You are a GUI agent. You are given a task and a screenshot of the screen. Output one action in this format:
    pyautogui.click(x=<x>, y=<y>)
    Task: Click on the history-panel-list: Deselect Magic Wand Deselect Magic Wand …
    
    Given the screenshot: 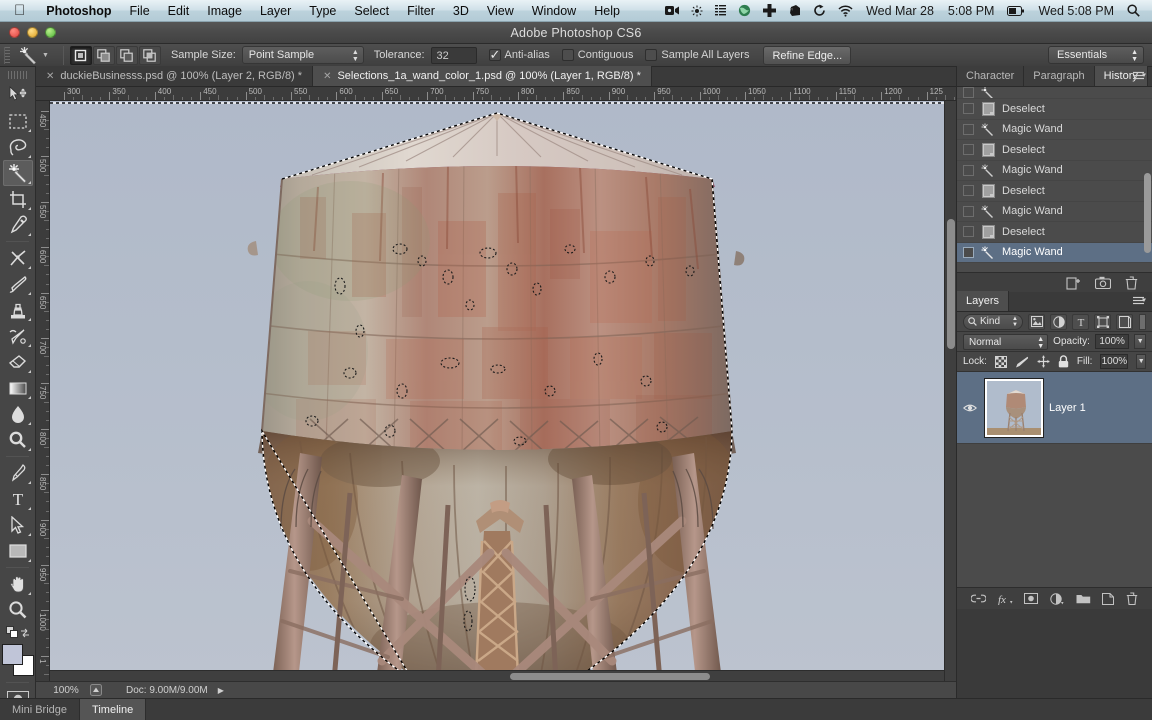 What is the action you would take?
    pyautogui.click(x=1054, y=179)
    